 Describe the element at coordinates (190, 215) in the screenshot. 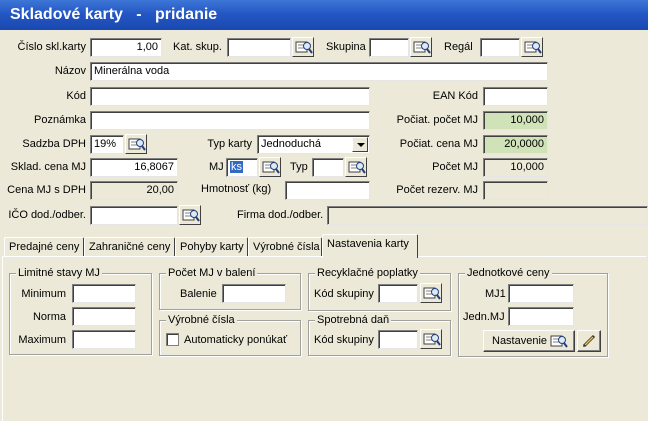

I see `ico-lookup-icon` at that location.